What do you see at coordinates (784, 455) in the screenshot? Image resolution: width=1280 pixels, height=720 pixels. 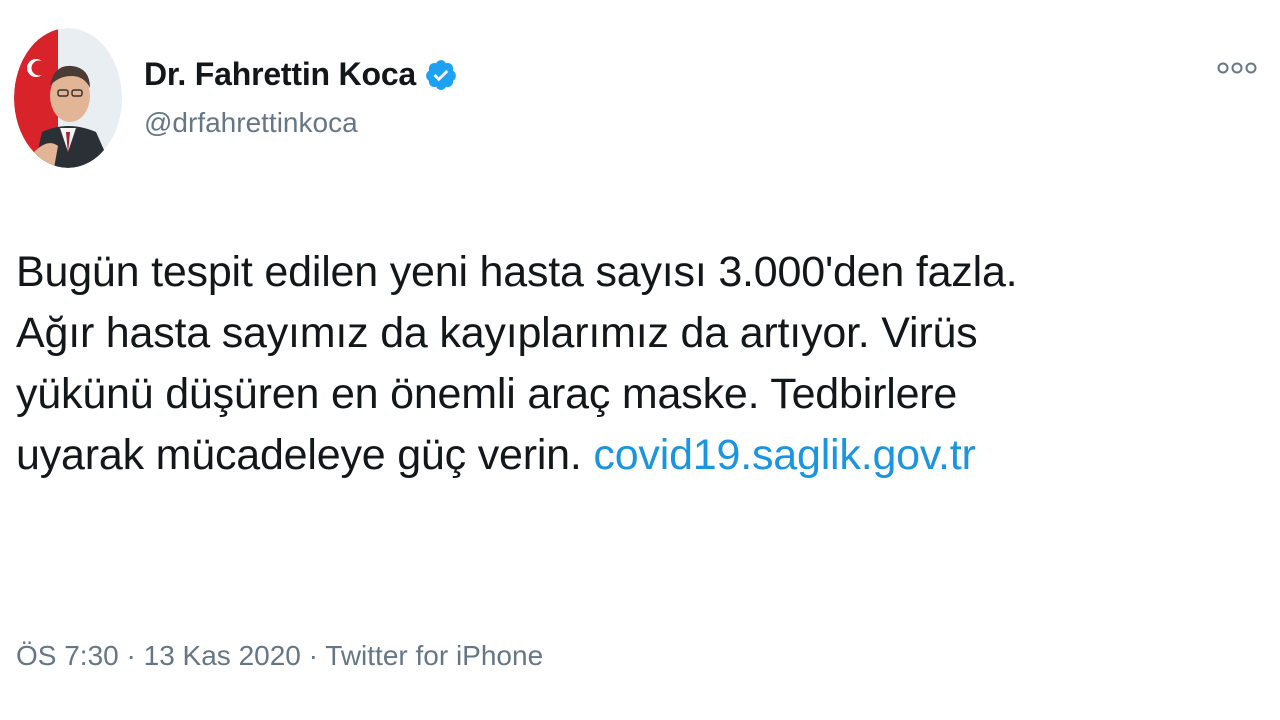 I see `tweet-link: covid19.saglik.gov.tr` at bounding box center [784, 455].